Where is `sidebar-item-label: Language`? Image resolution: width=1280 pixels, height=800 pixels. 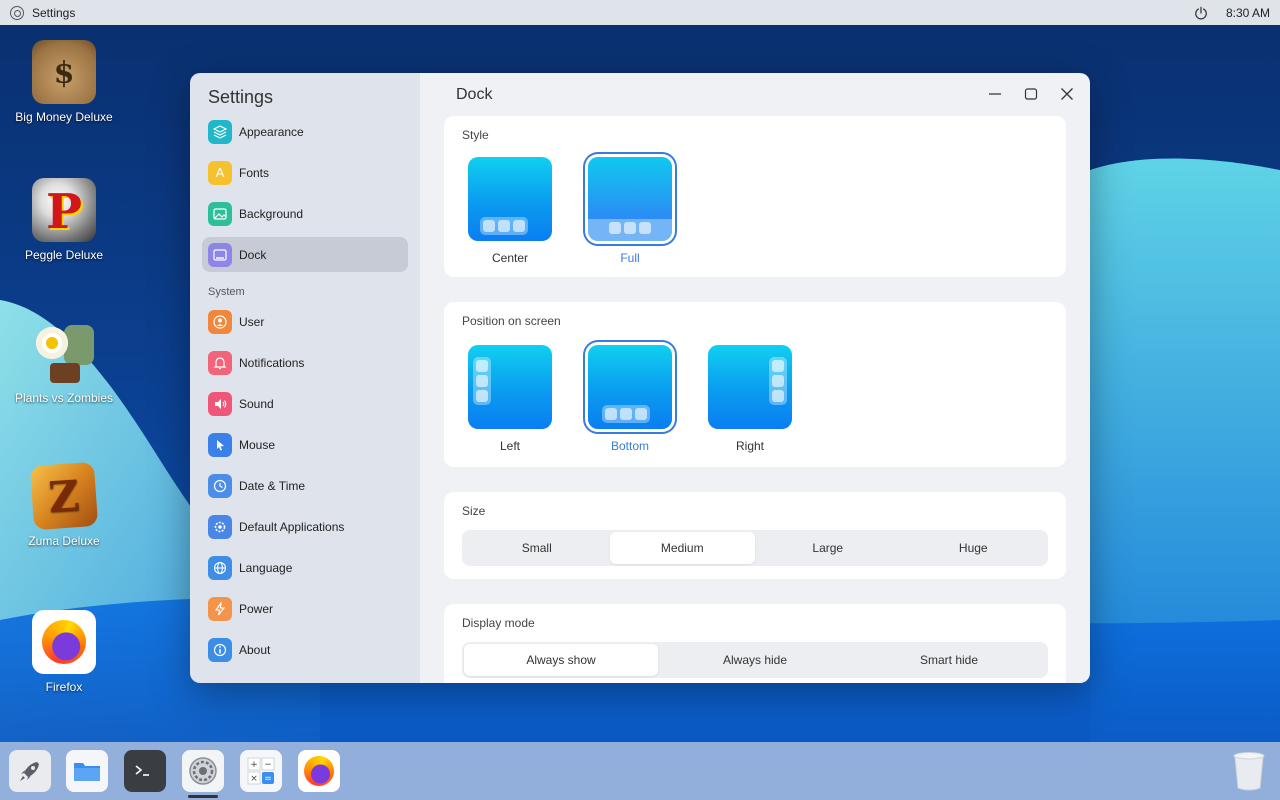
sidebar-item-label: Language is located at coordinates (266, 567).